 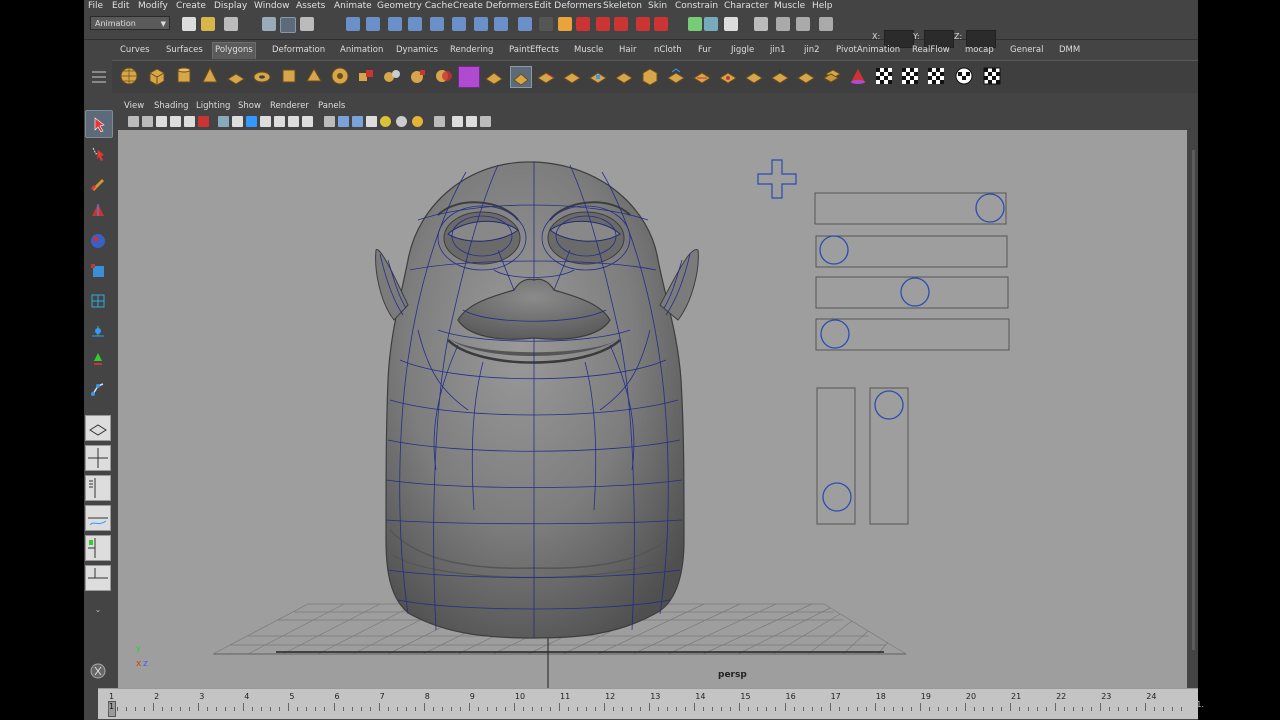 What do you see at coordinates (171, 106) in the screenshot?
I see `panel-menu-shading: Shading` at bounding box center [171, 106].